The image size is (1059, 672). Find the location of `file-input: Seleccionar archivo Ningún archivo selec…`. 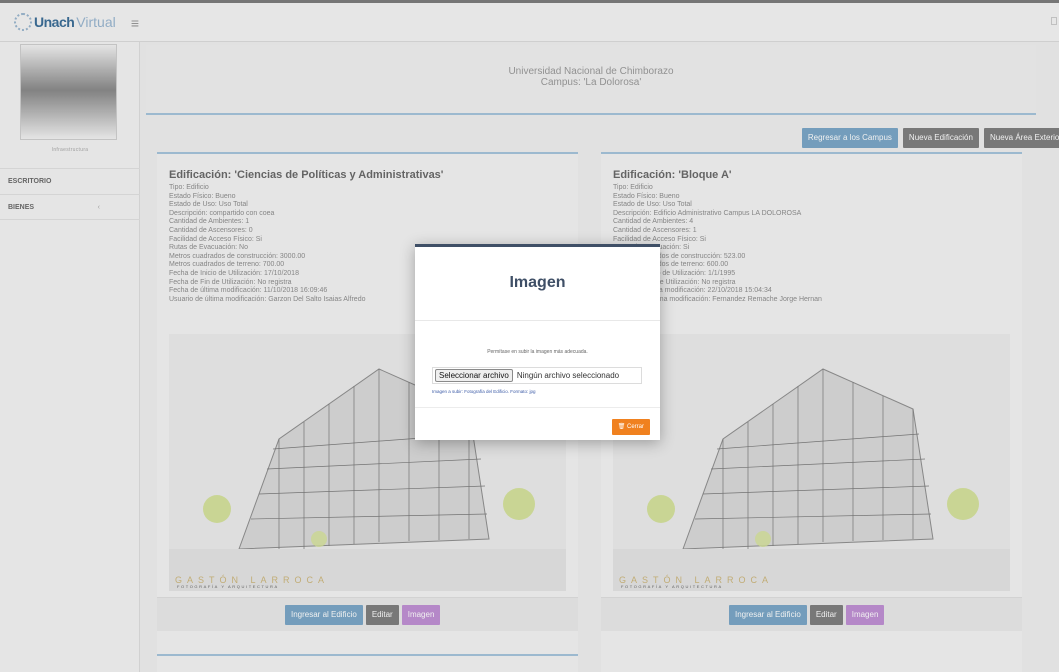

file-input: Seleccionar archivo Ningún archivo selec… is located at coordinates (537, 375).